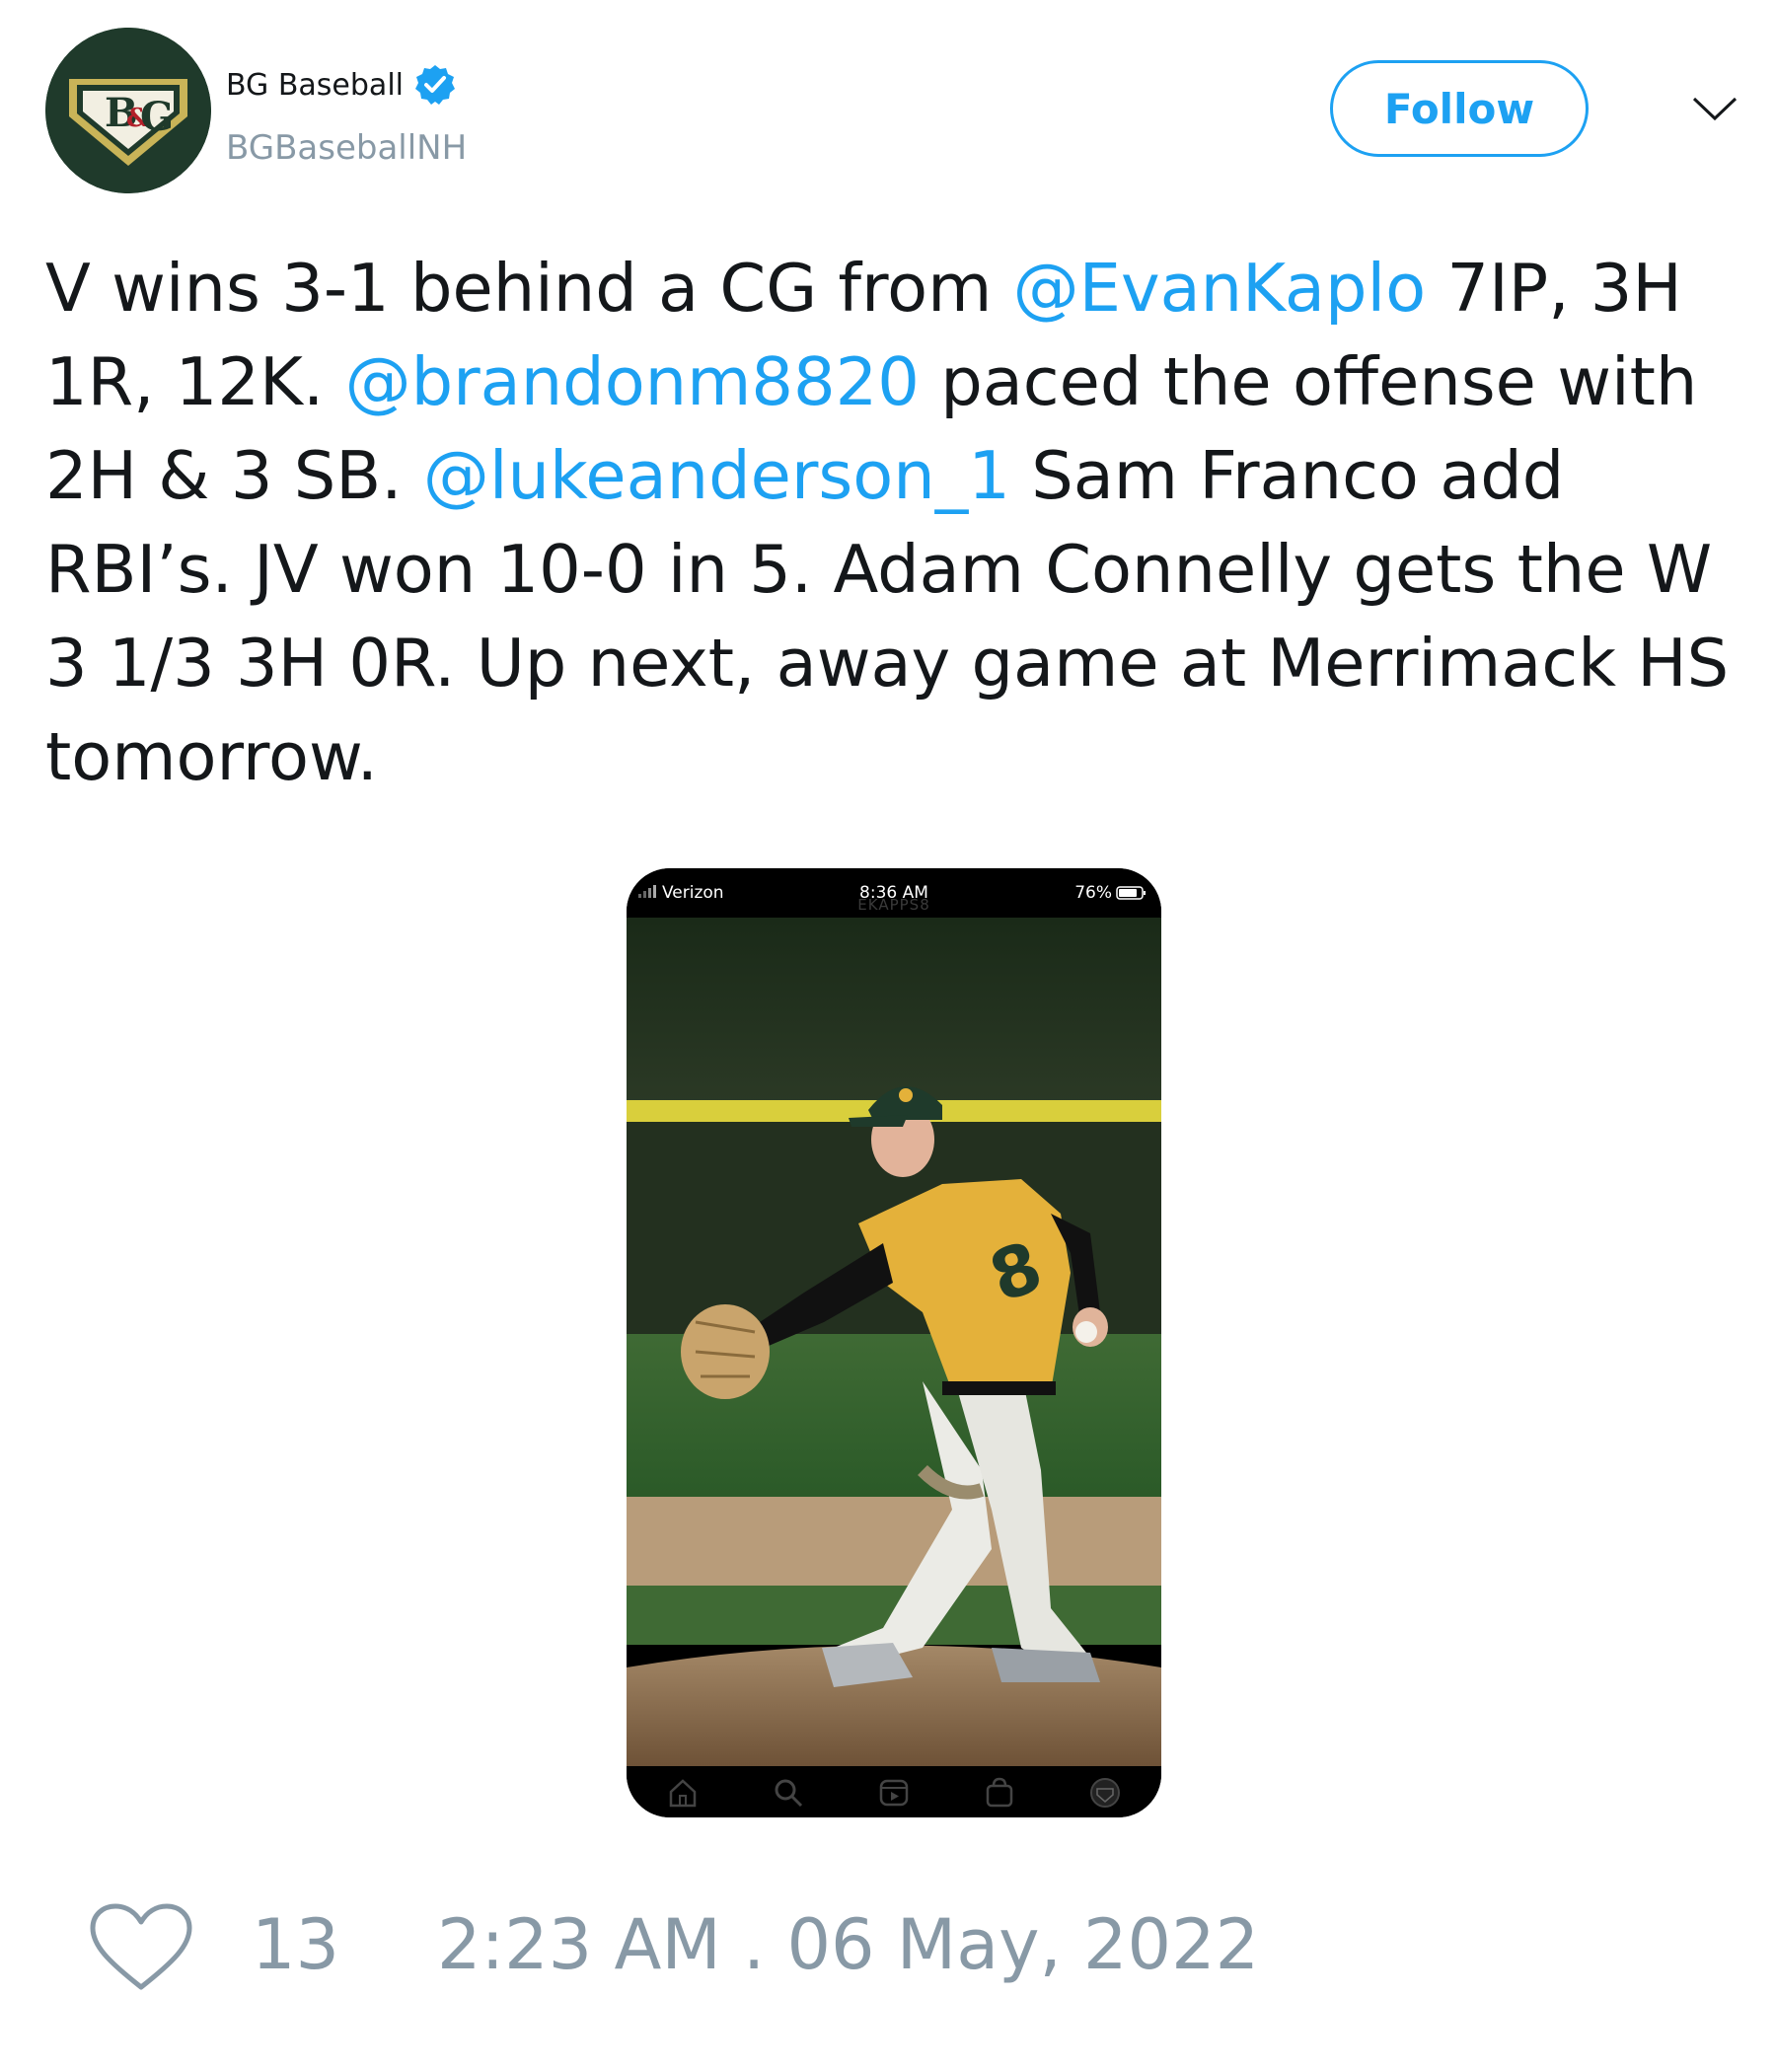  What do you see at coordinates (1000, 1793) in the screenshot?
I see `shop-icon` at bounding box center [1000, 1793].